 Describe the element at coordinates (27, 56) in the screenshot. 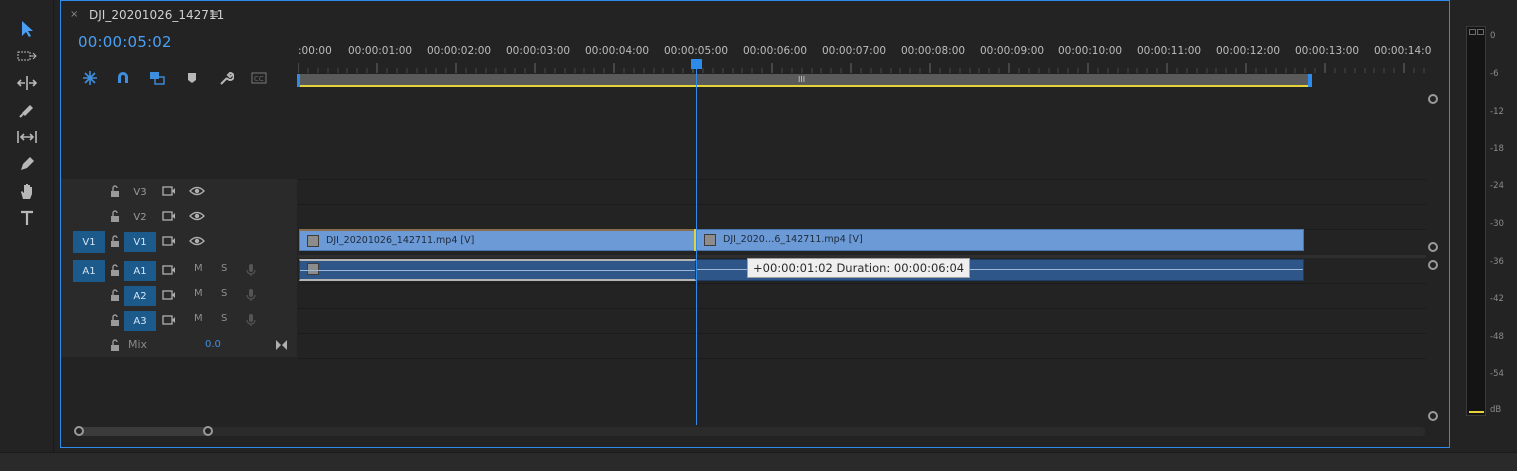

I see `track-select-tool-icon` at that location.